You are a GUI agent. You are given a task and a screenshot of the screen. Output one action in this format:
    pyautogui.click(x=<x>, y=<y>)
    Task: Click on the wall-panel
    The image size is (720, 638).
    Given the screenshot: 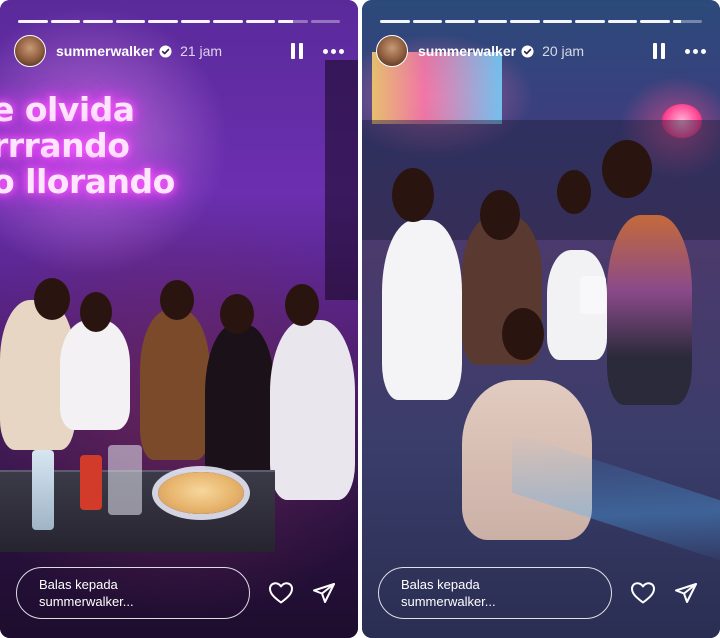 What is the action you would take?
    pyautogui.click(x=341, y=180)
    